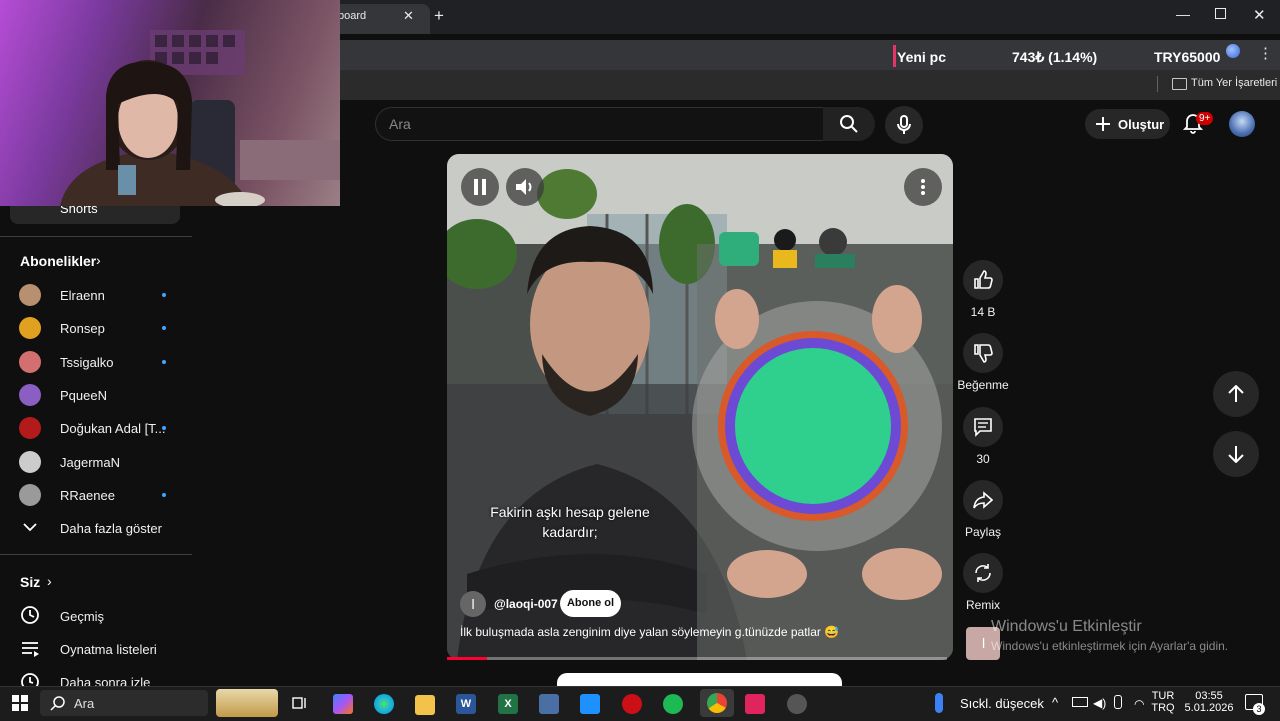 The height and width of the screenshot is (721, 1280). I want to click on volume-button, so click(525, 187).